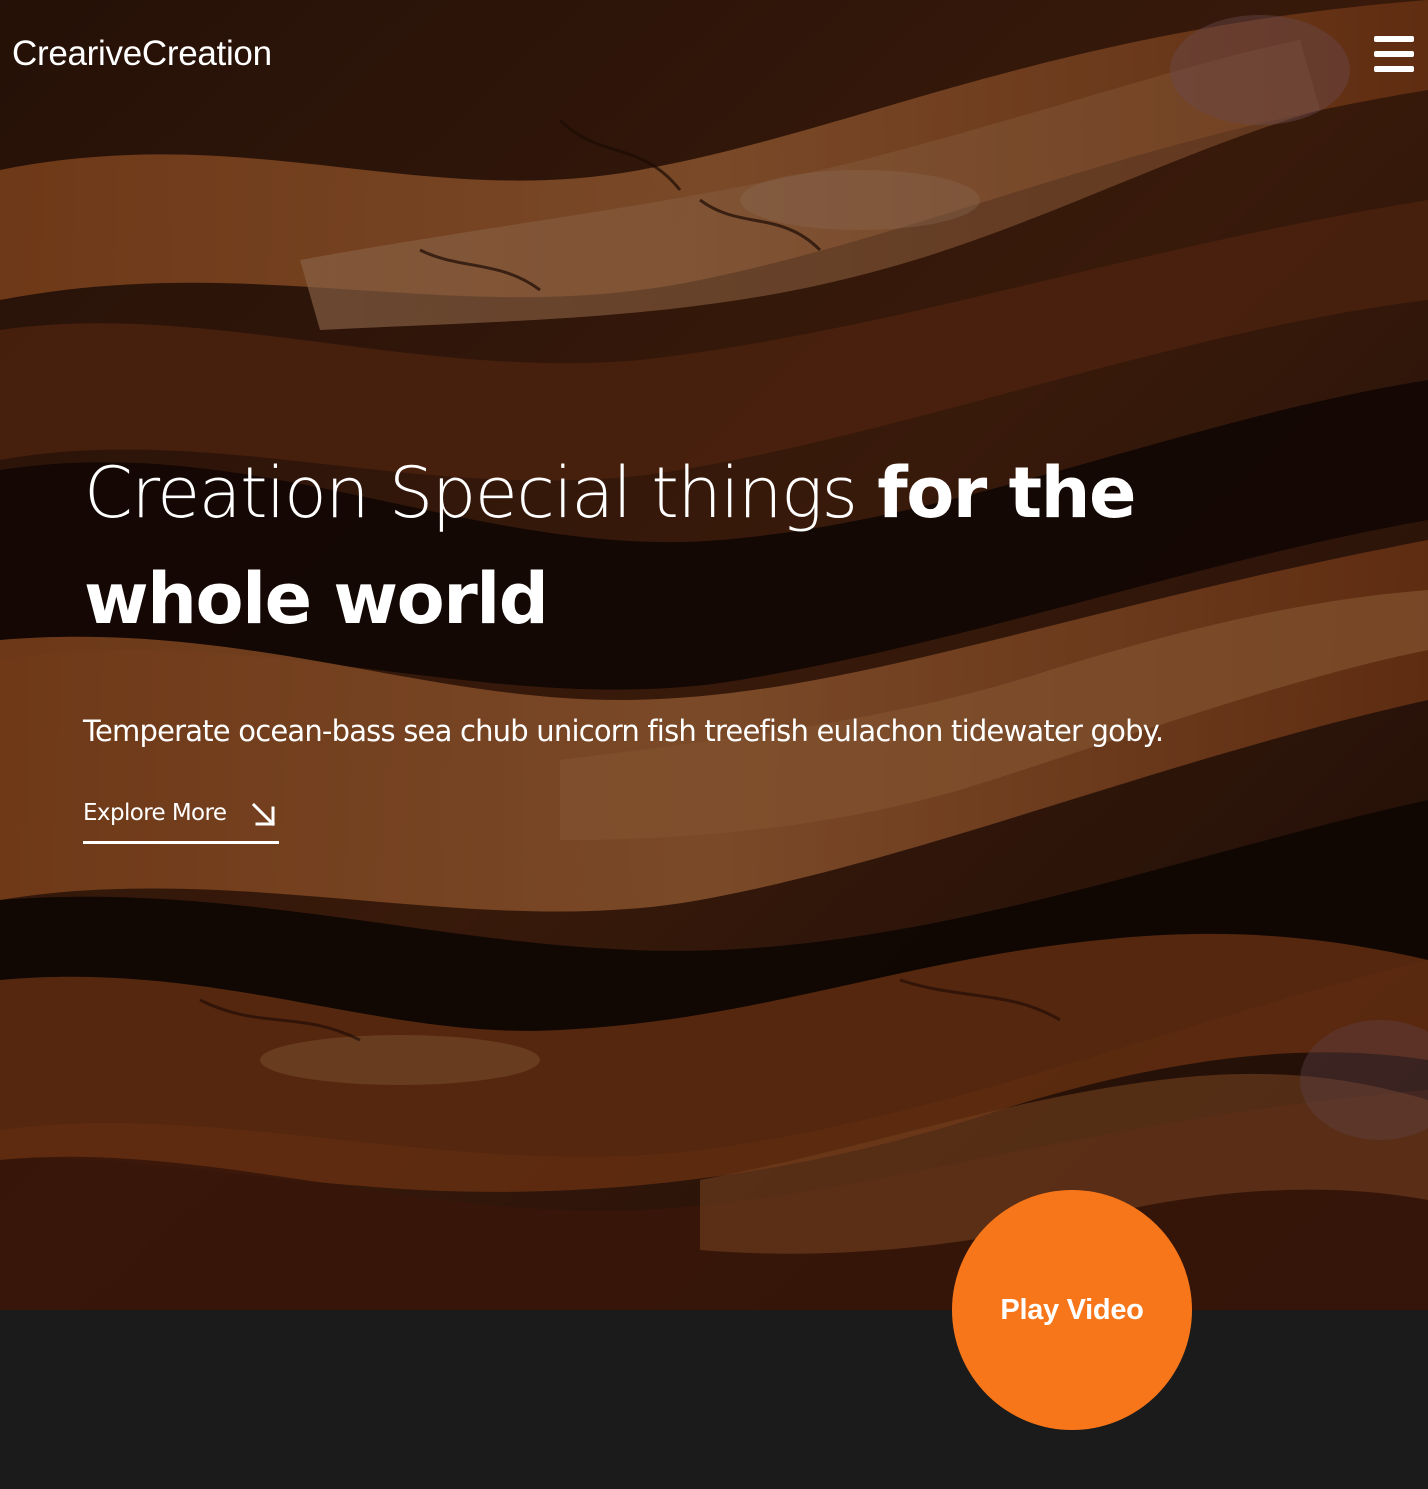 The height and width of the screenshot is (1489, 1428). What do you see at coordinates (155, 813) in the screenshot?
I see `explore-more-label: Explore More` at bounding box center [155, 813].